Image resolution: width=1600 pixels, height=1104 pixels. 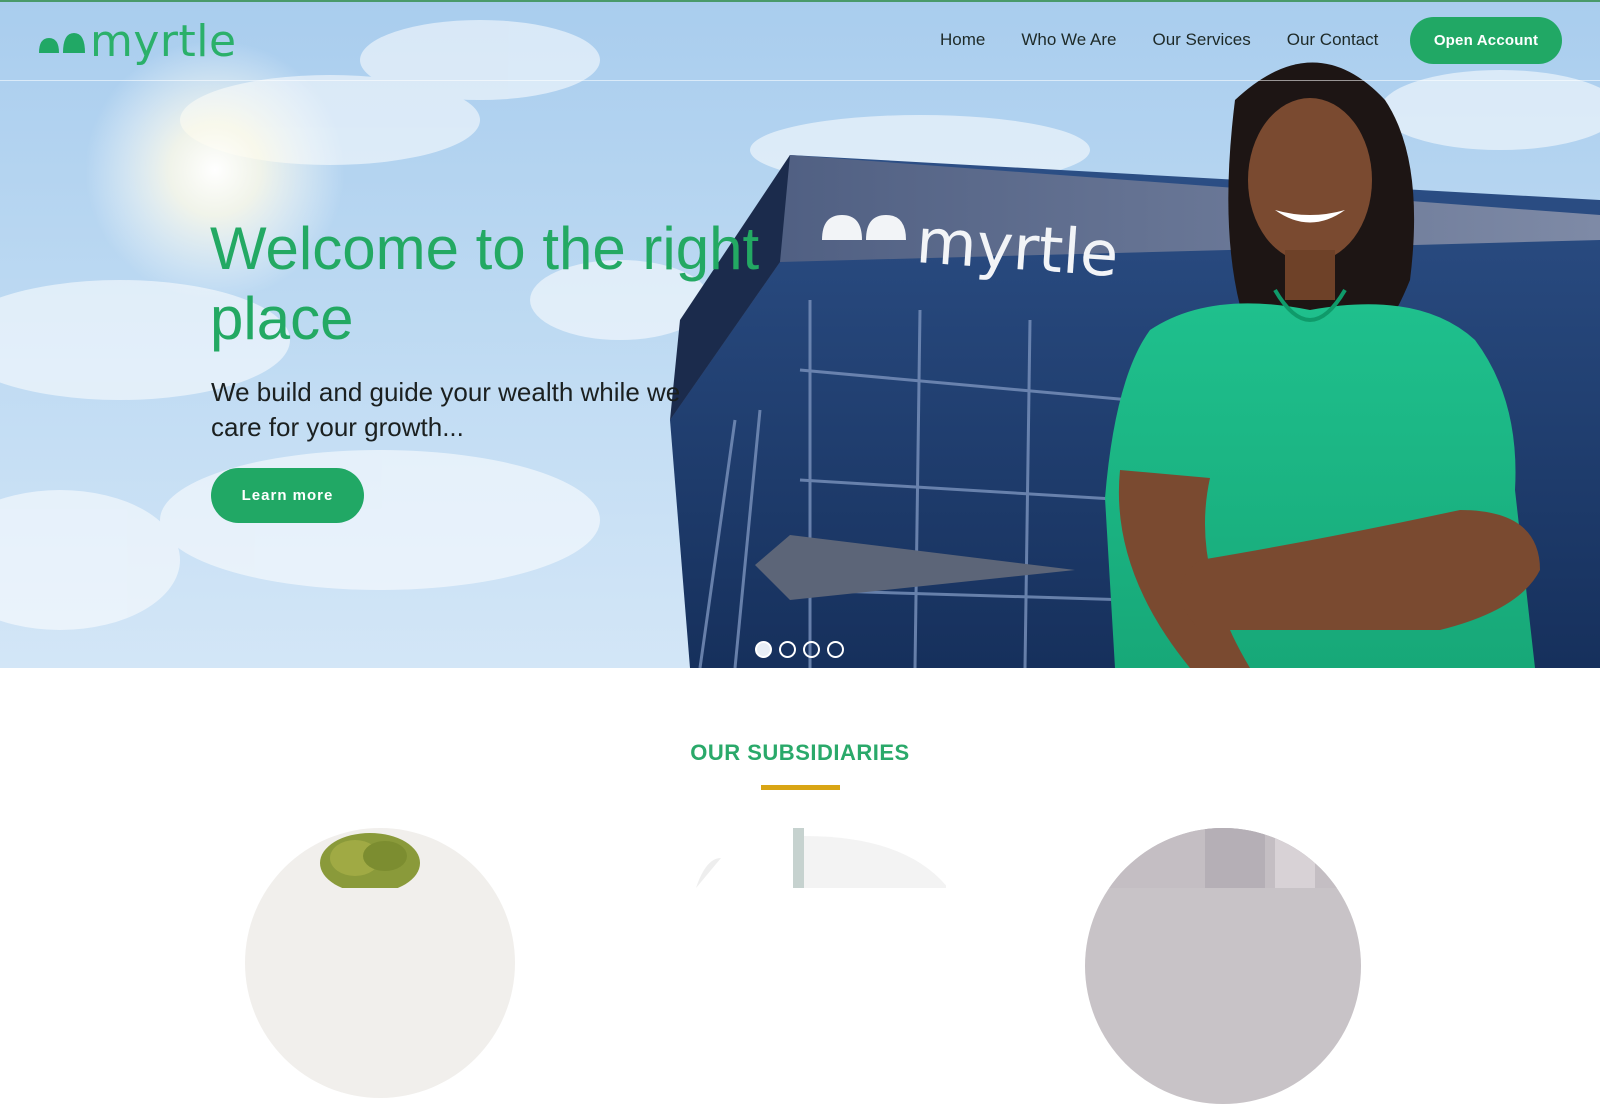 I want to click on open-account-button: Open Account, so click(x=1486, y=40).